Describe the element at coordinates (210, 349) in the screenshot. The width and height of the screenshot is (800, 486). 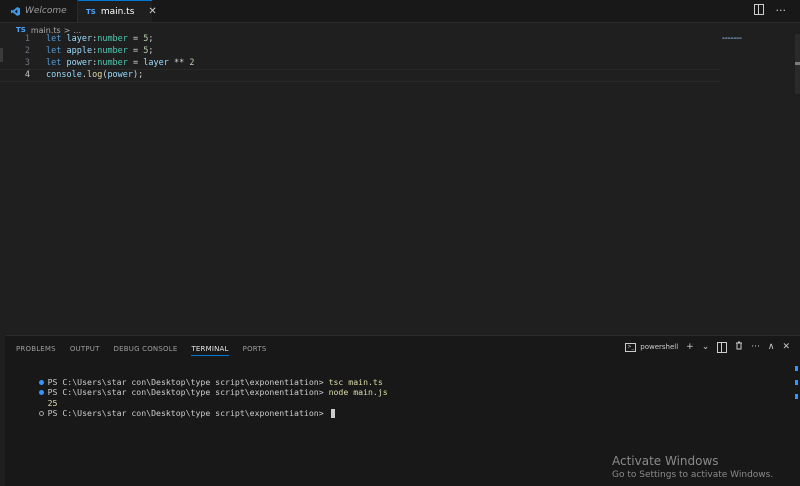
I see `tab-terminal: TERMINAL` at that location.